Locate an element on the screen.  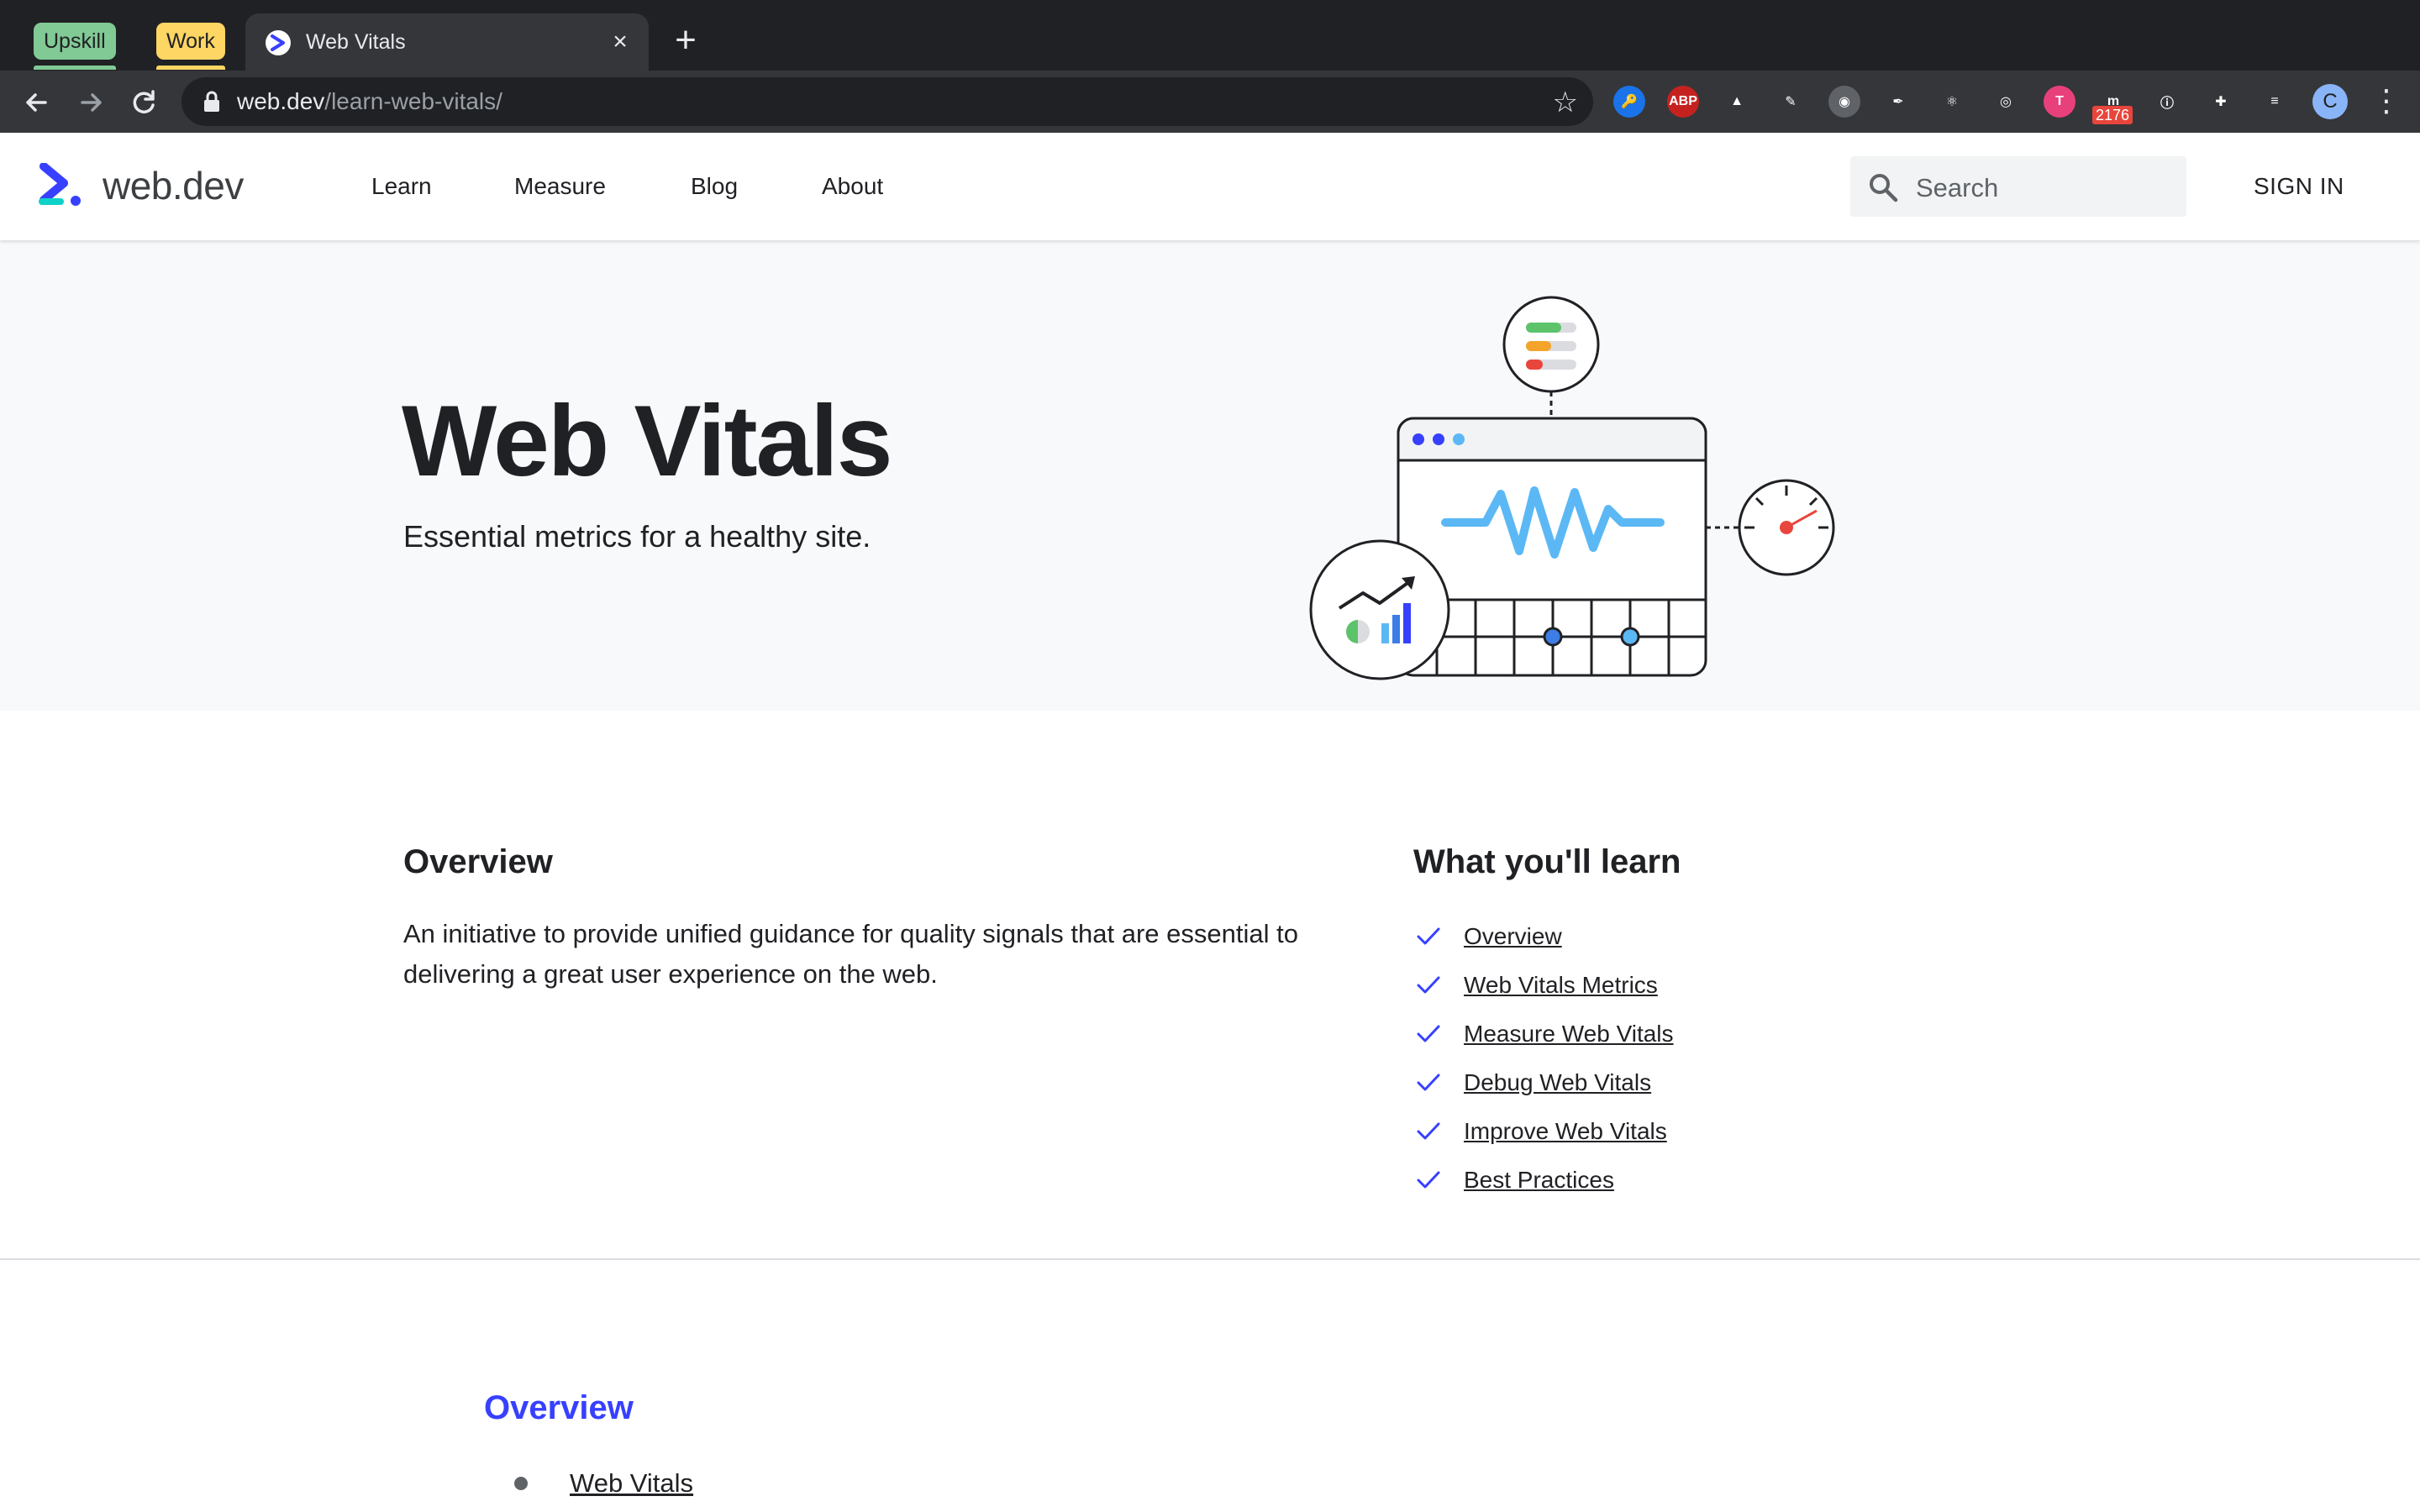
web-vitals-illustration is located at coordinates (1572, 488).